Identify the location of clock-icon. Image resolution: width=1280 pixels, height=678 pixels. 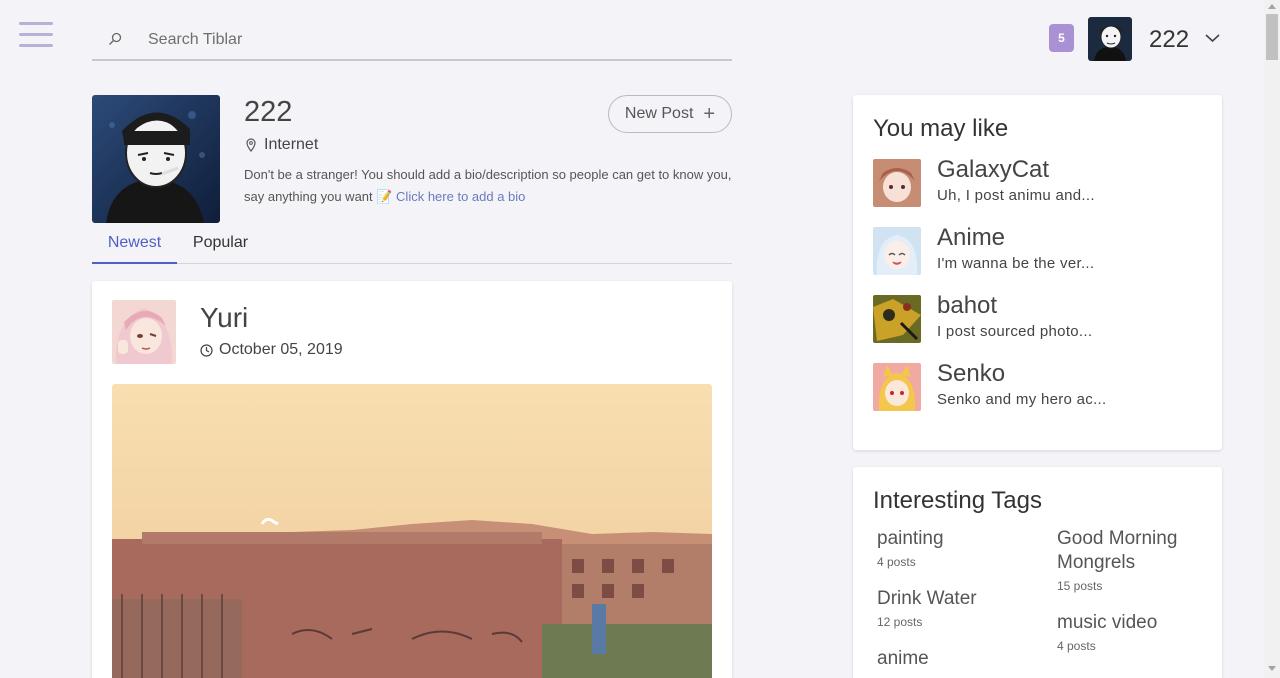
(206, 350).